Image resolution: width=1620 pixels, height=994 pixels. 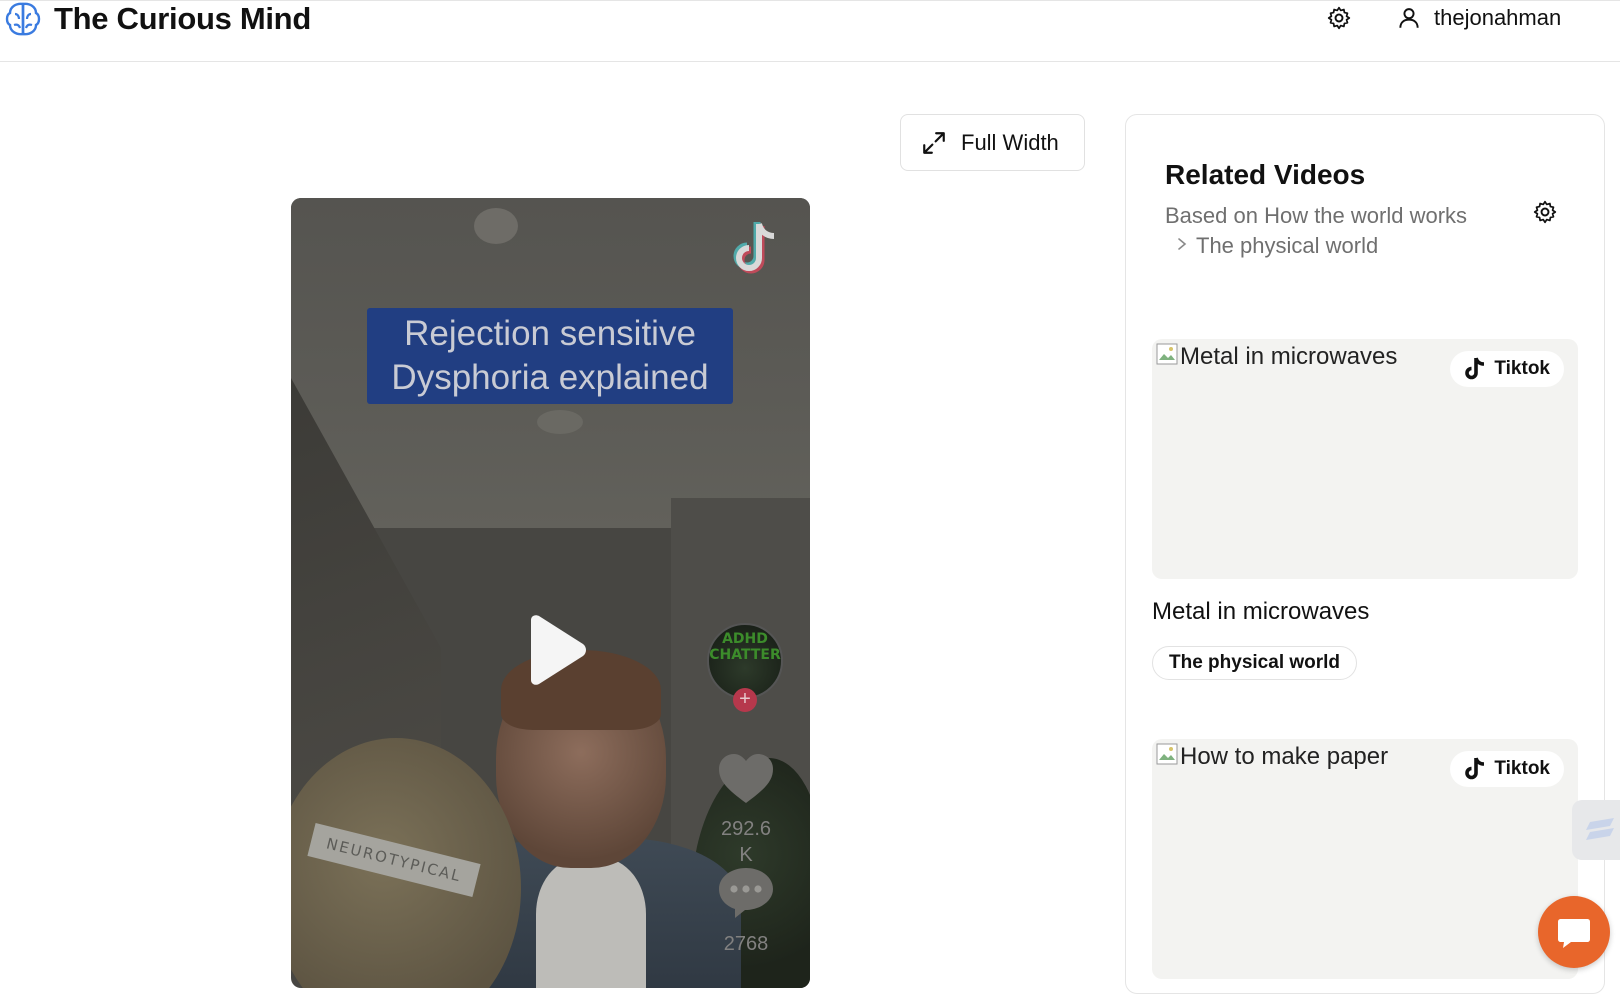 I want to click on avatar-text-line: ADHD, so click(x=745, y=639).